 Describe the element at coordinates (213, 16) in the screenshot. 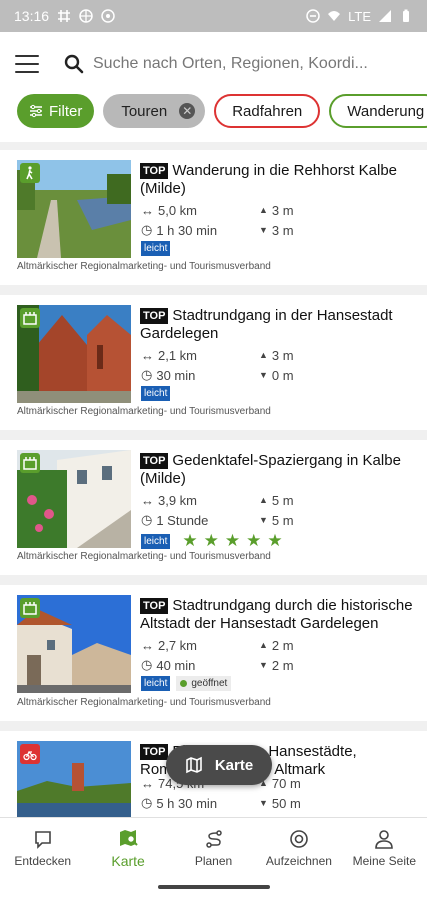

I see `status-bar: 13:16 LTE` at that location.